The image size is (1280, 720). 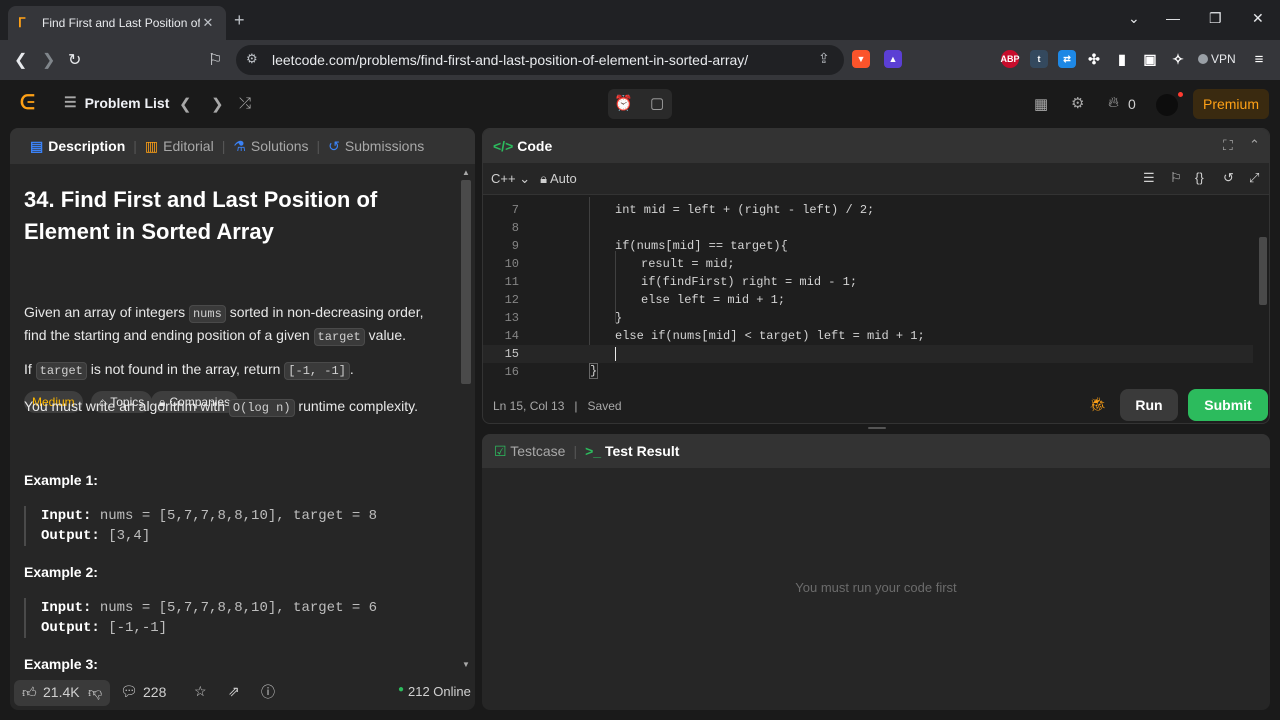 What do you see at coordinates (511, 300) in the screenshot?
I see `line-number: 12` at bounding box center [511, 300].